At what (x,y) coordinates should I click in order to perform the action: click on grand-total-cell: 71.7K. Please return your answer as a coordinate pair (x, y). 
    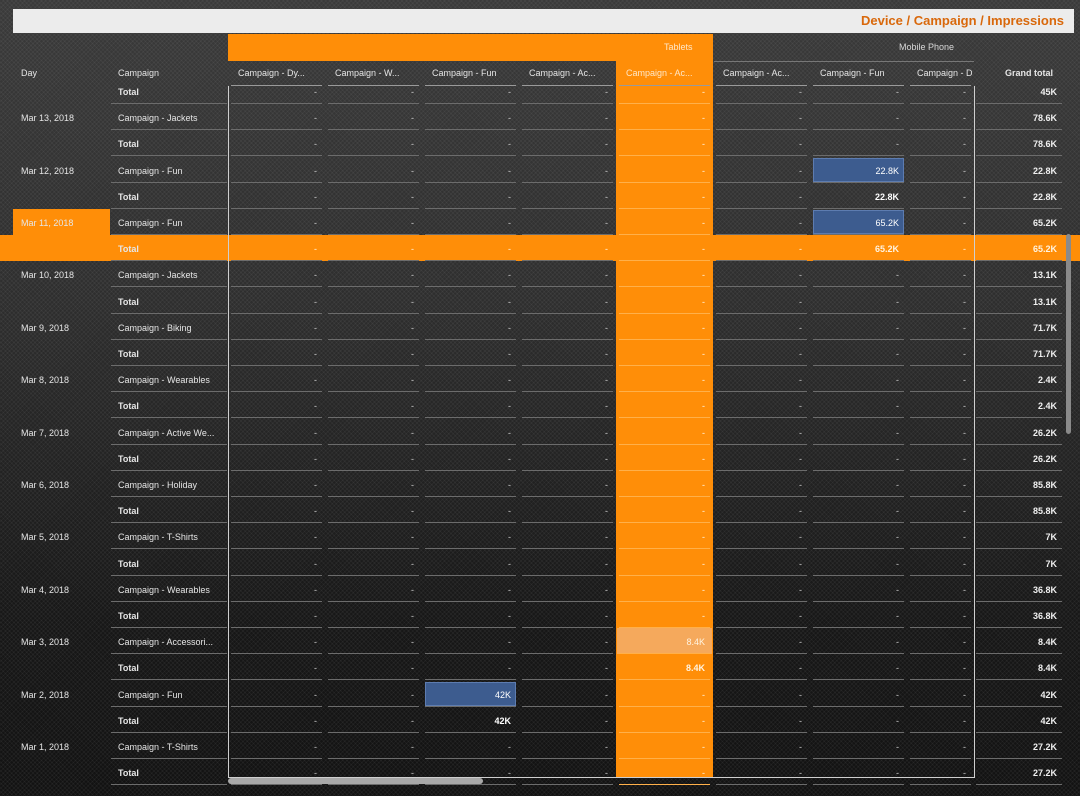
    Looking at the image, I should click on (1029, 354).